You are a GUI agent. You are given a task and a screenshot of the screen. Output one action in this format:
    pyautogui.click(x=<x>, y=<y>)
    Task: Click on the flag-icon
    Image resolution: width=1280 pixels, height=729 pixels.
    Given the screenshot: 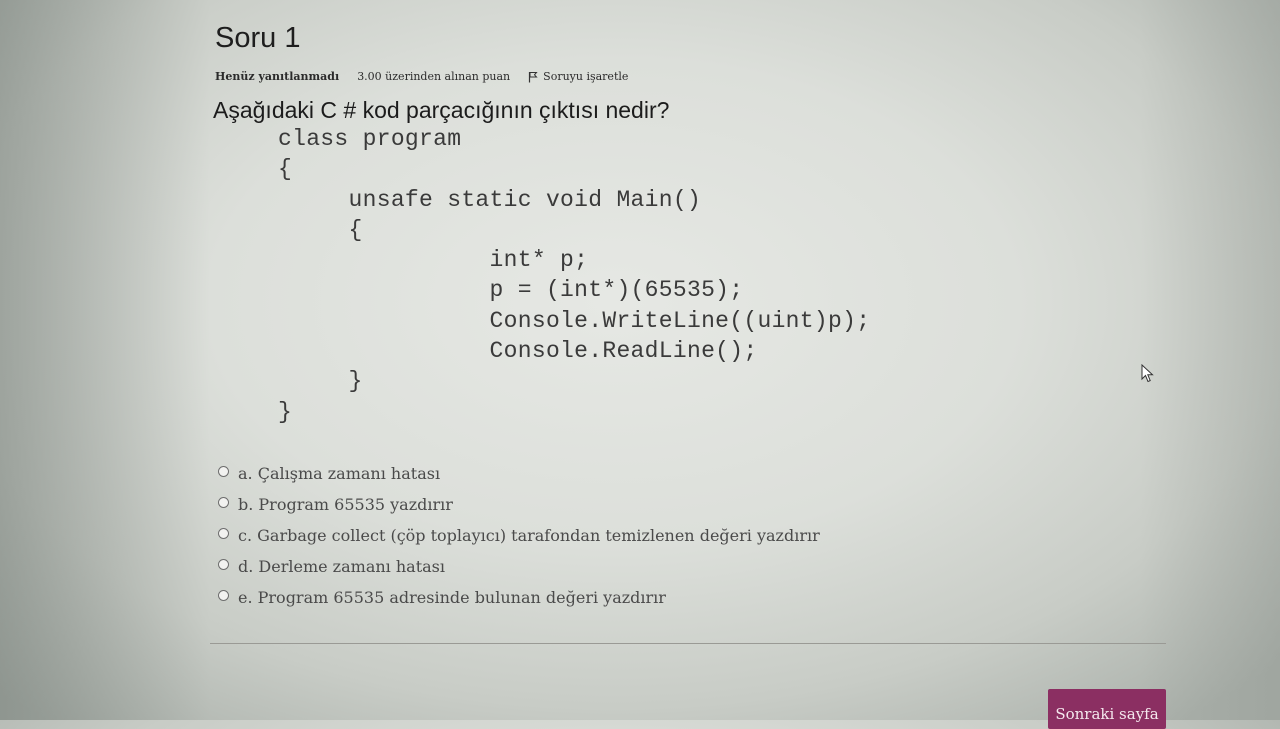 What is the action you would take?
    pyautogui.click(x=533, y=76)
    